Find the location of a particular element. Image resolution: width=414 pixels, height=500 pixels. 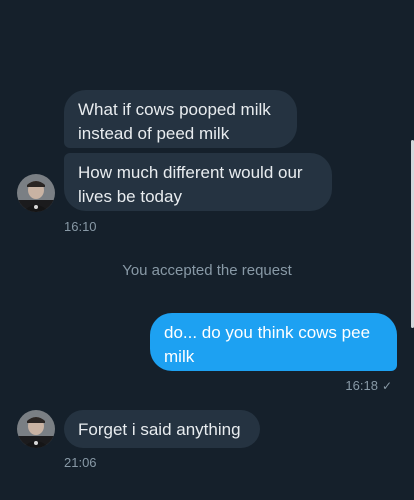

message-timestamp: 16:10 is located at coordinates (80, 226).